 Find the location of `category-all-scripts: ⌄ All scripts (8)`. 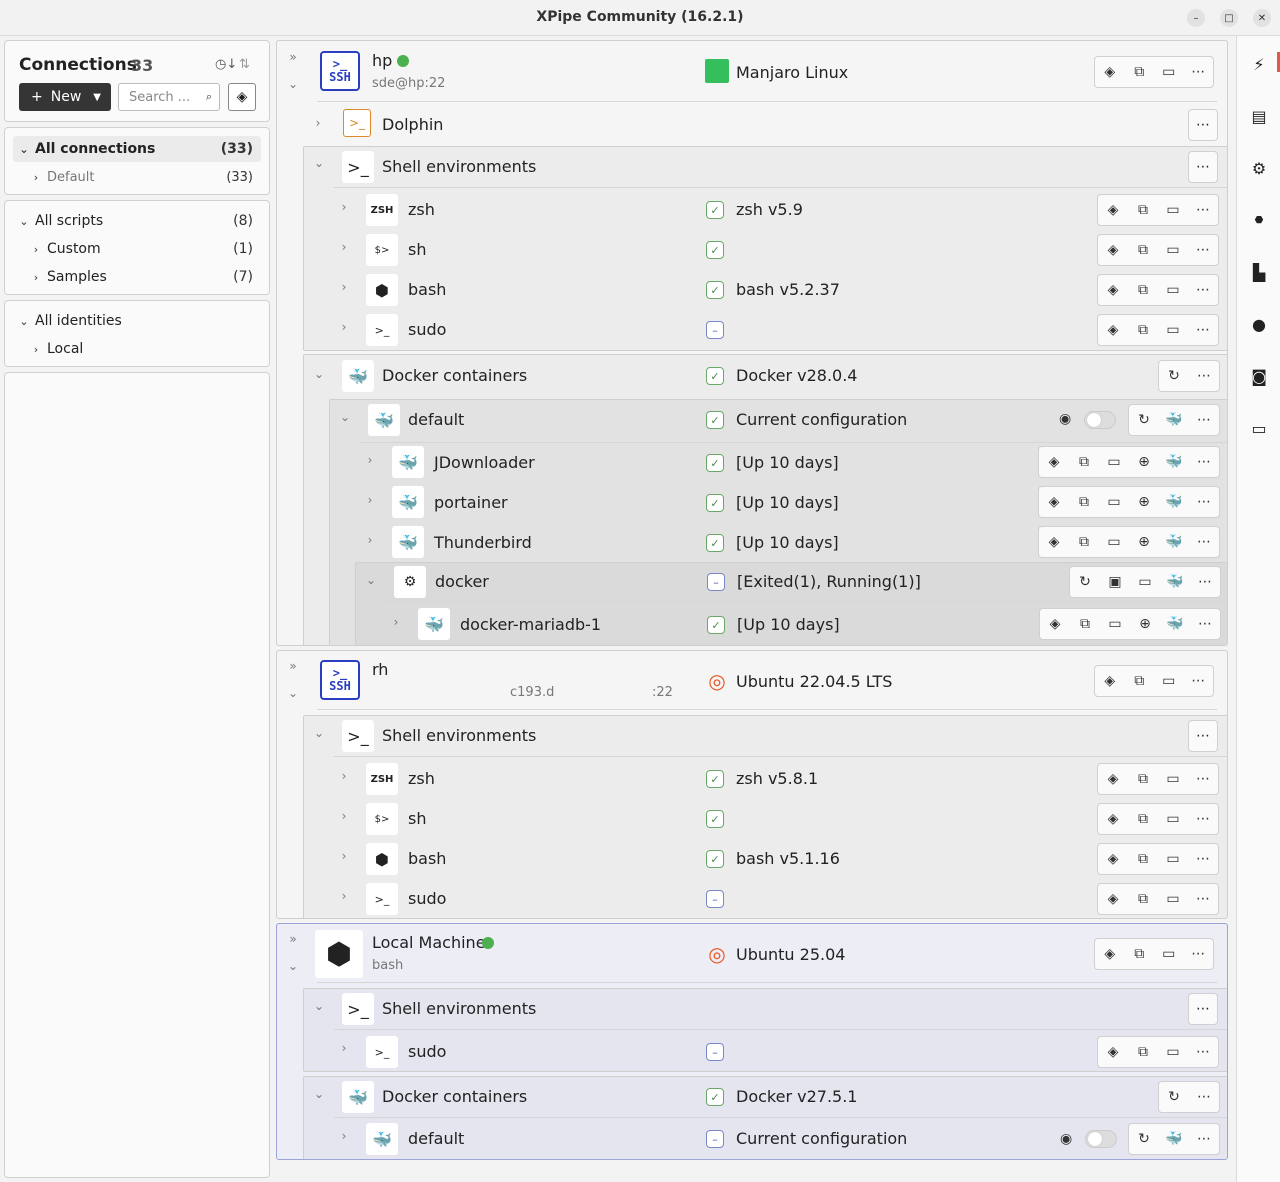

category-all-scripts: ⌄ All scripts (8) is located at coordinates (137, 221).